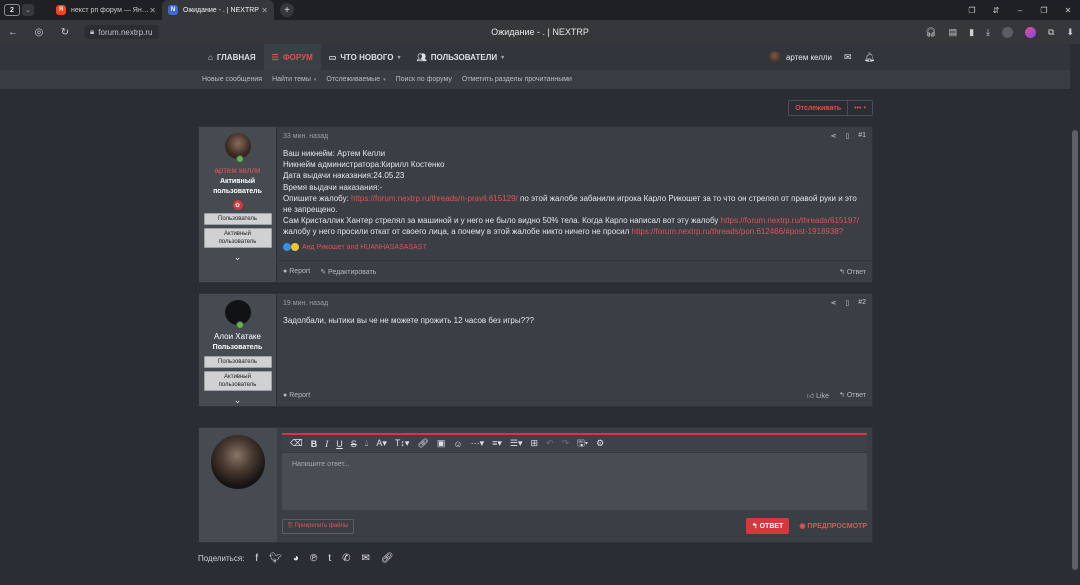 Image resolution: width=1080 pixels, height=585 pixels. Describe the element at coordinates (218, 10) in the screenshot. I see `browser-tab-nextrp: N Ожидание - . | NEXTRP ✕` at that location.